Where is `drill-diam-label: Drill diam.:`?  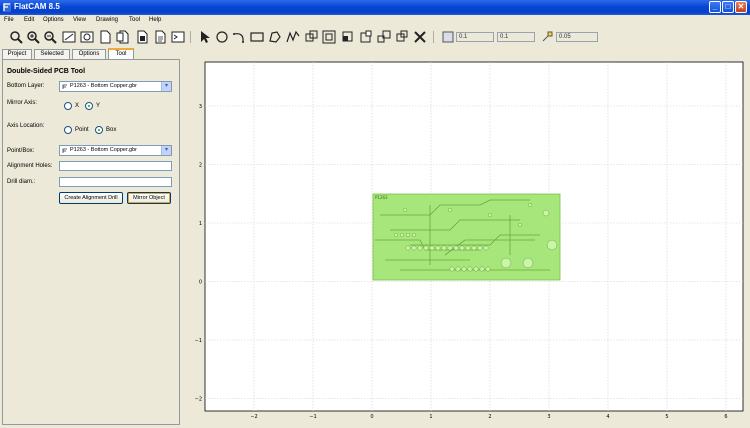
drill-diam-label: Drill diam.: is located at coordinates (21, 182).